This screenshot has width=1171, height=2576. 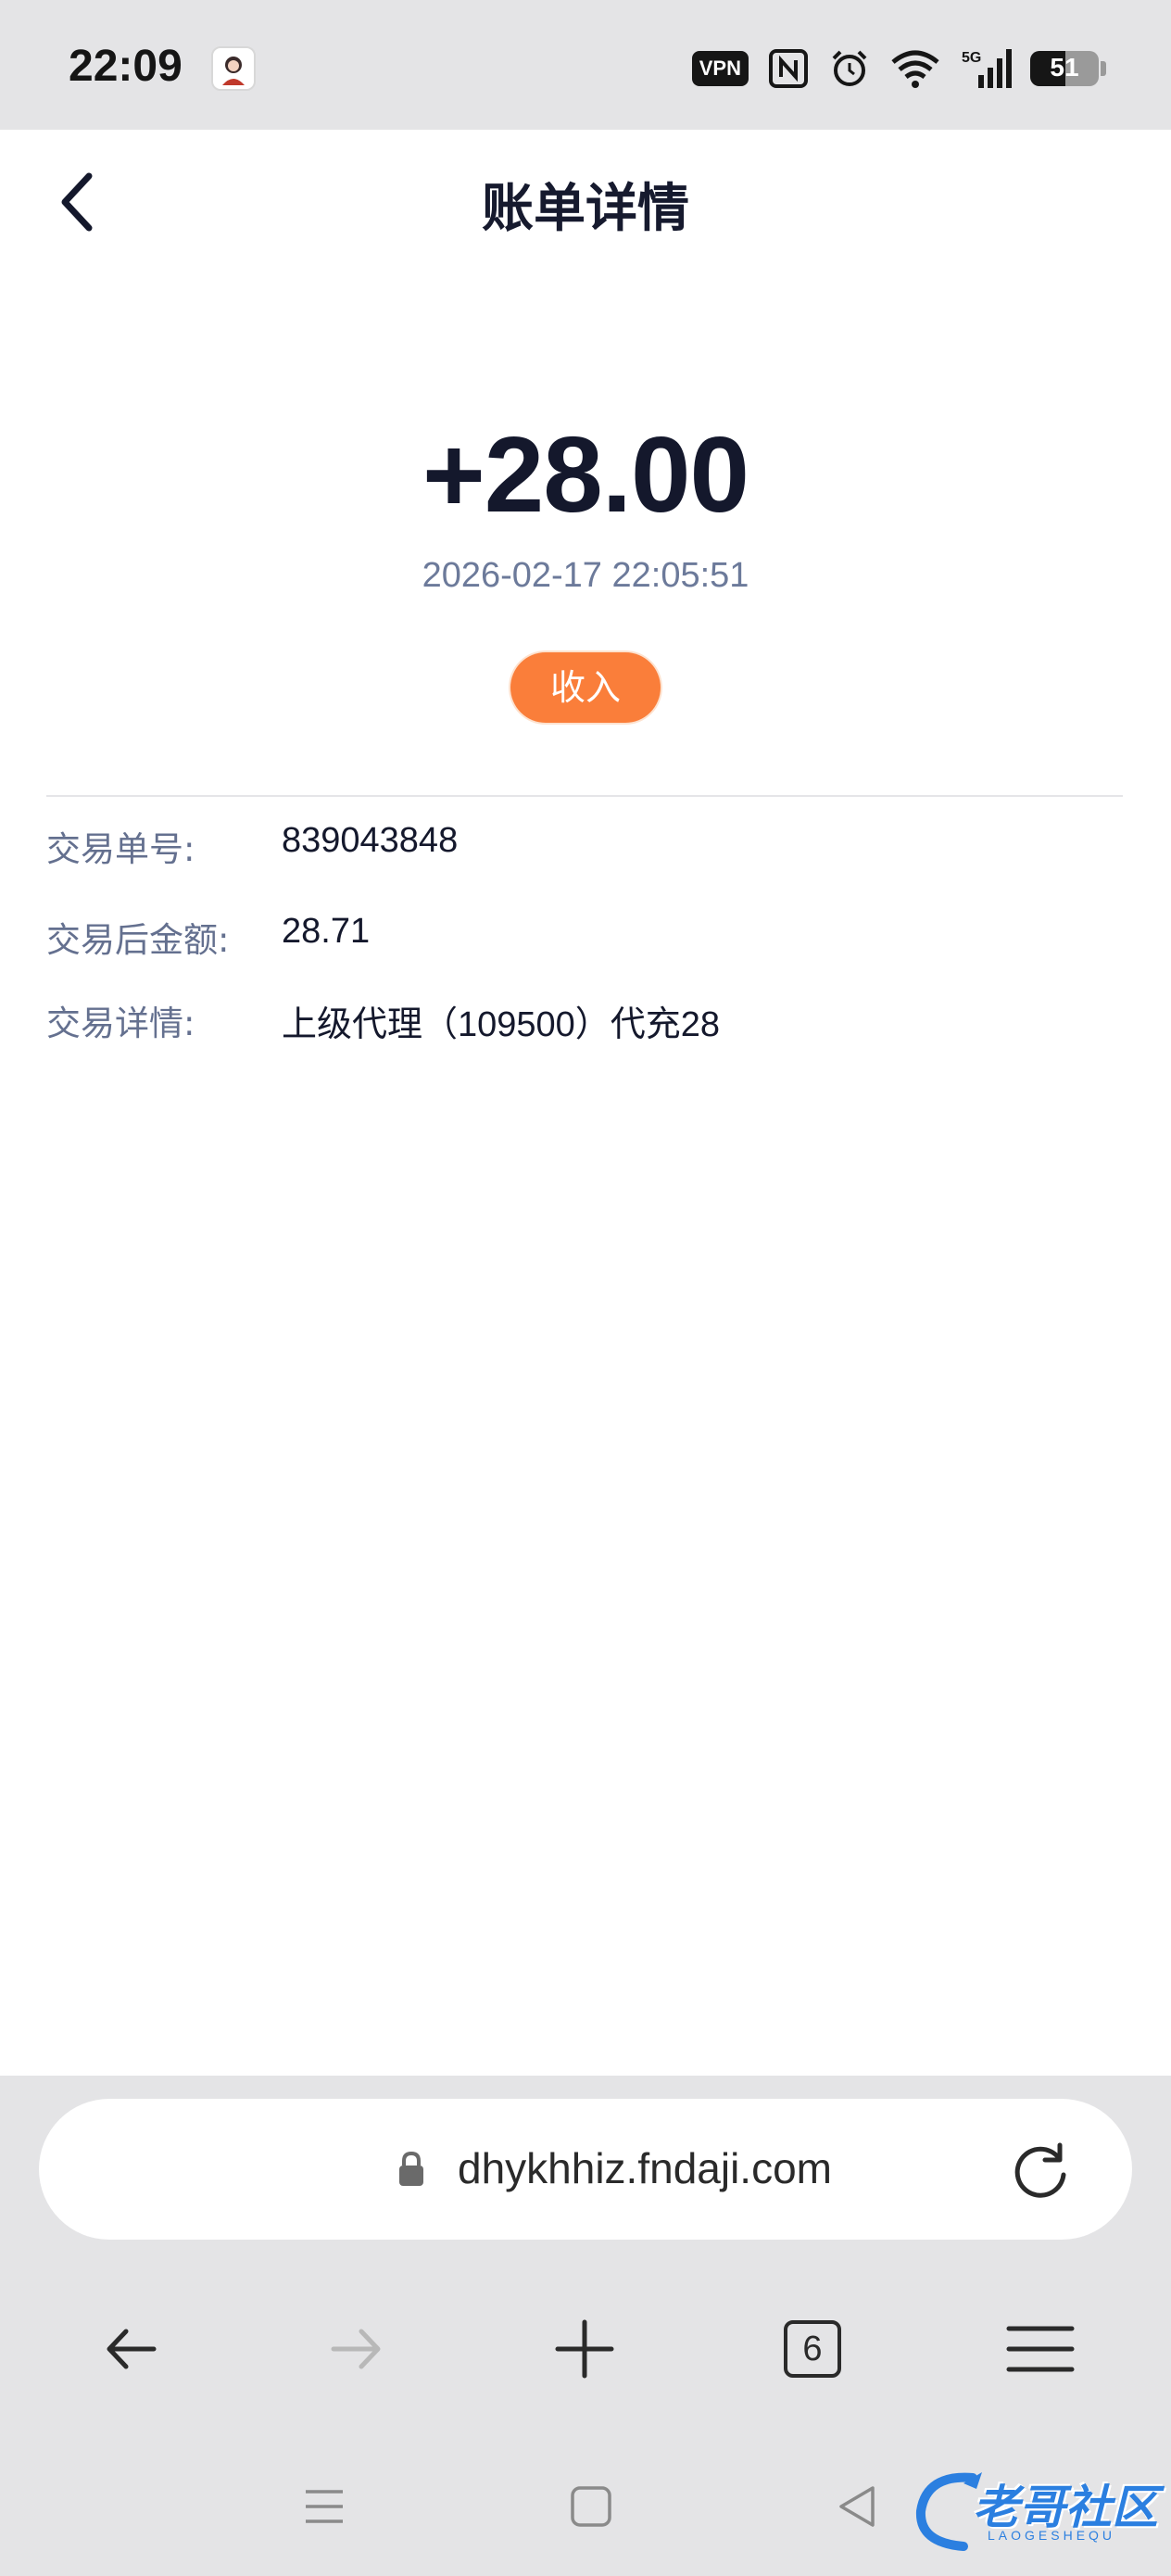 I want to click on arrow-right-icon, so click(x=356, y=2349).